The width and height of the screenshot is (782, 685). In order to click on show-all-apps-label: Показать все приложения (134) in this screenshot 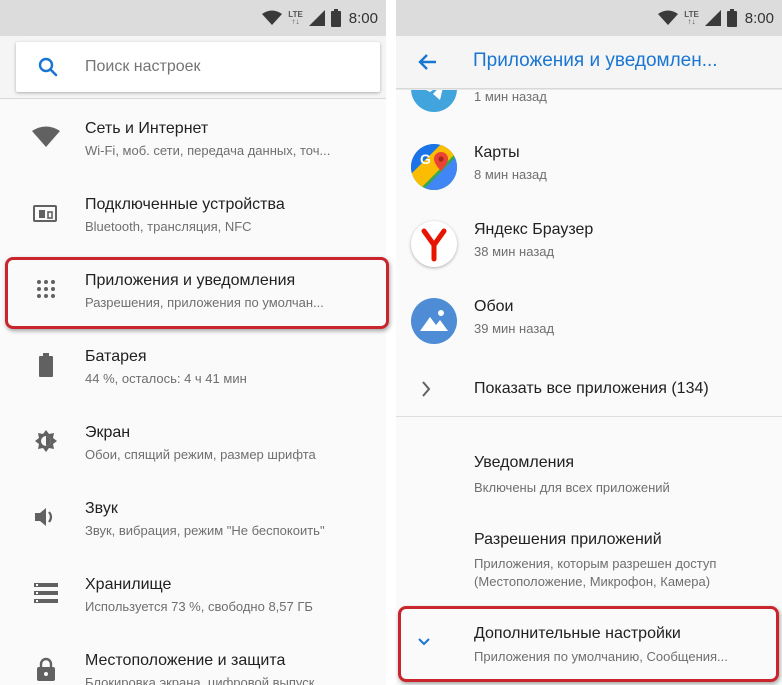, I will do `click(591, 388)`.